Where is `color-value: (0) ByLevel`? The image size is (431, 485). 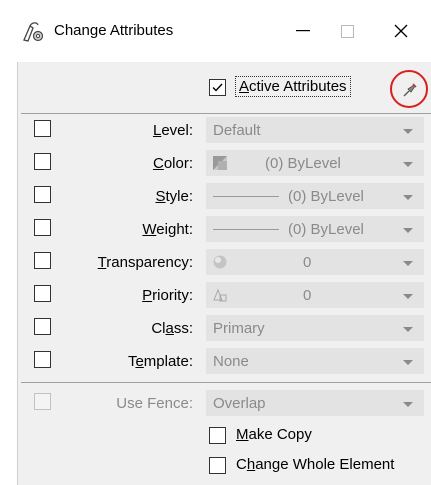 color-value: (0) ByLevel is located at coordinates (303, 163).